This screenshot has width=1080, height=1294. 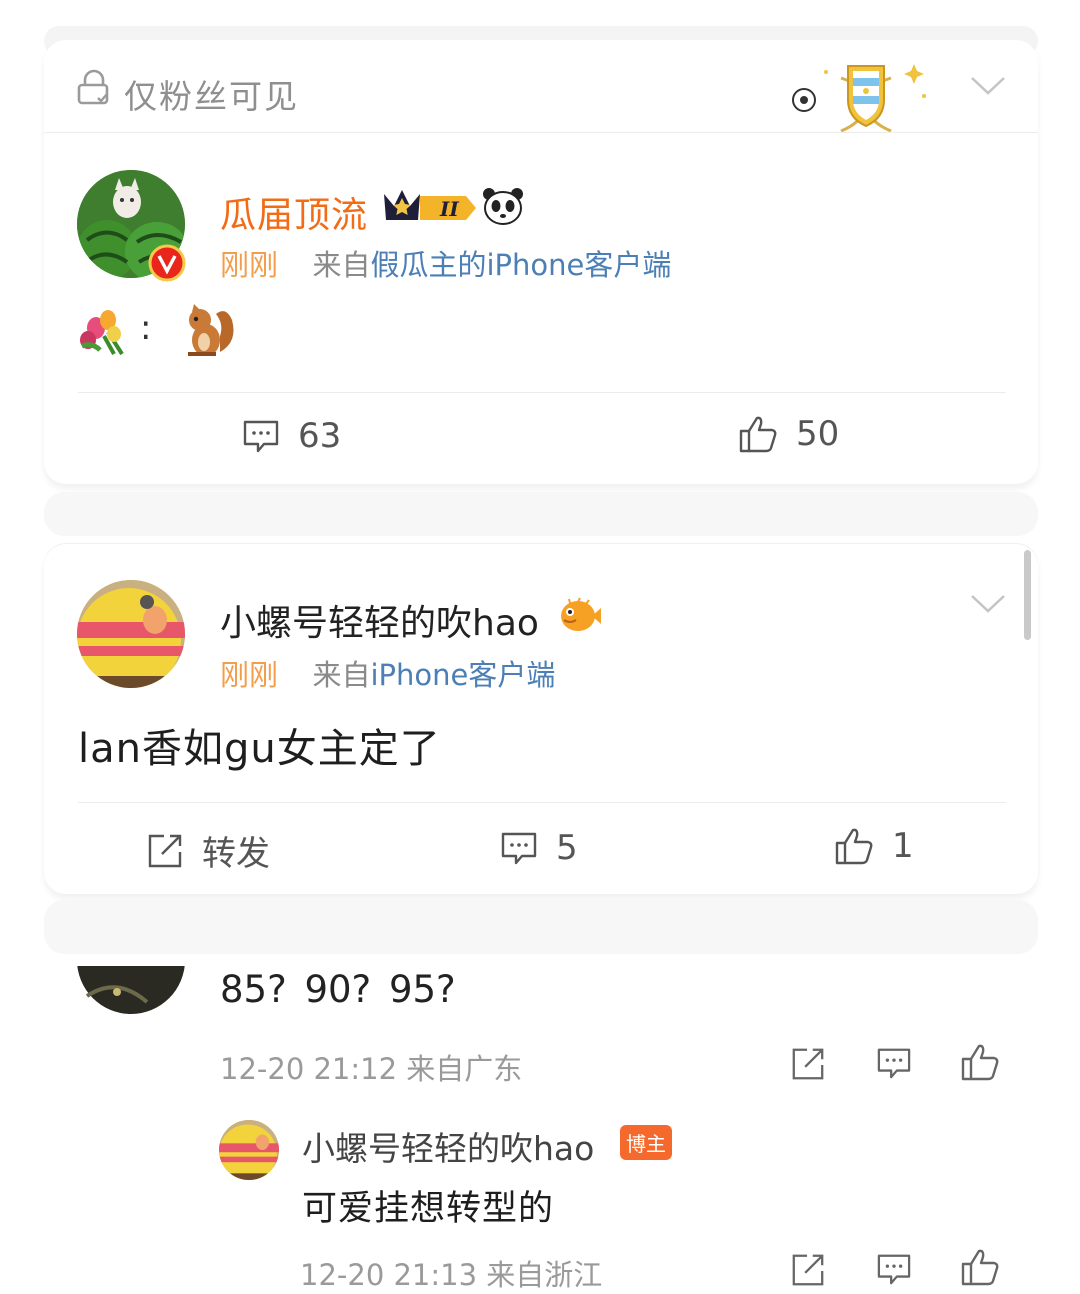 I want to click on author-badge: 博主, so click(x=646, y=1142).